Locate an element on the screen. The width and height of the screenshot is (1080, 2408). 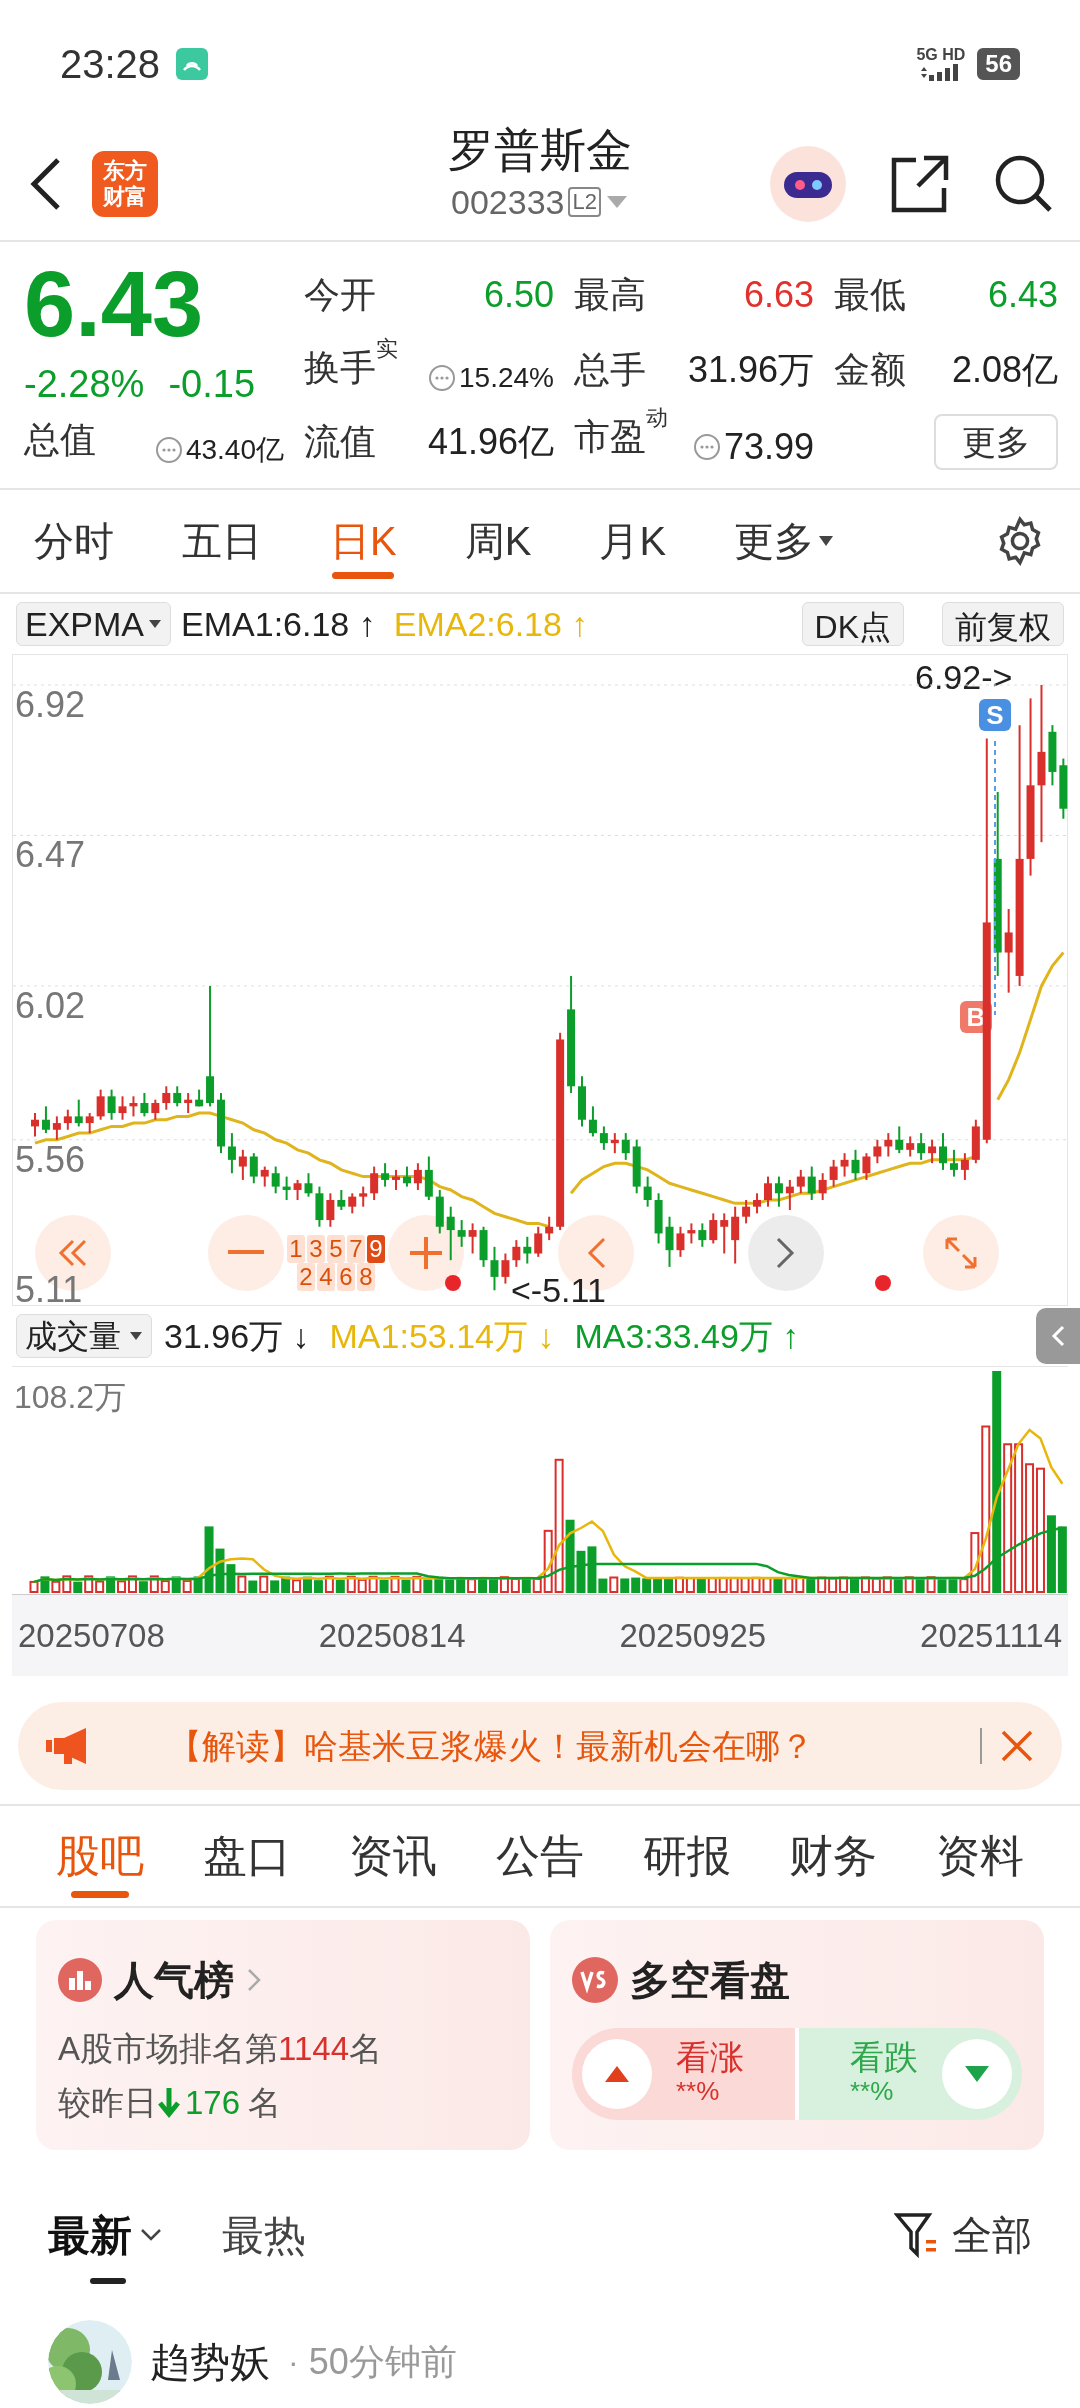
close-icon is located at coordinates (1017, 1746).